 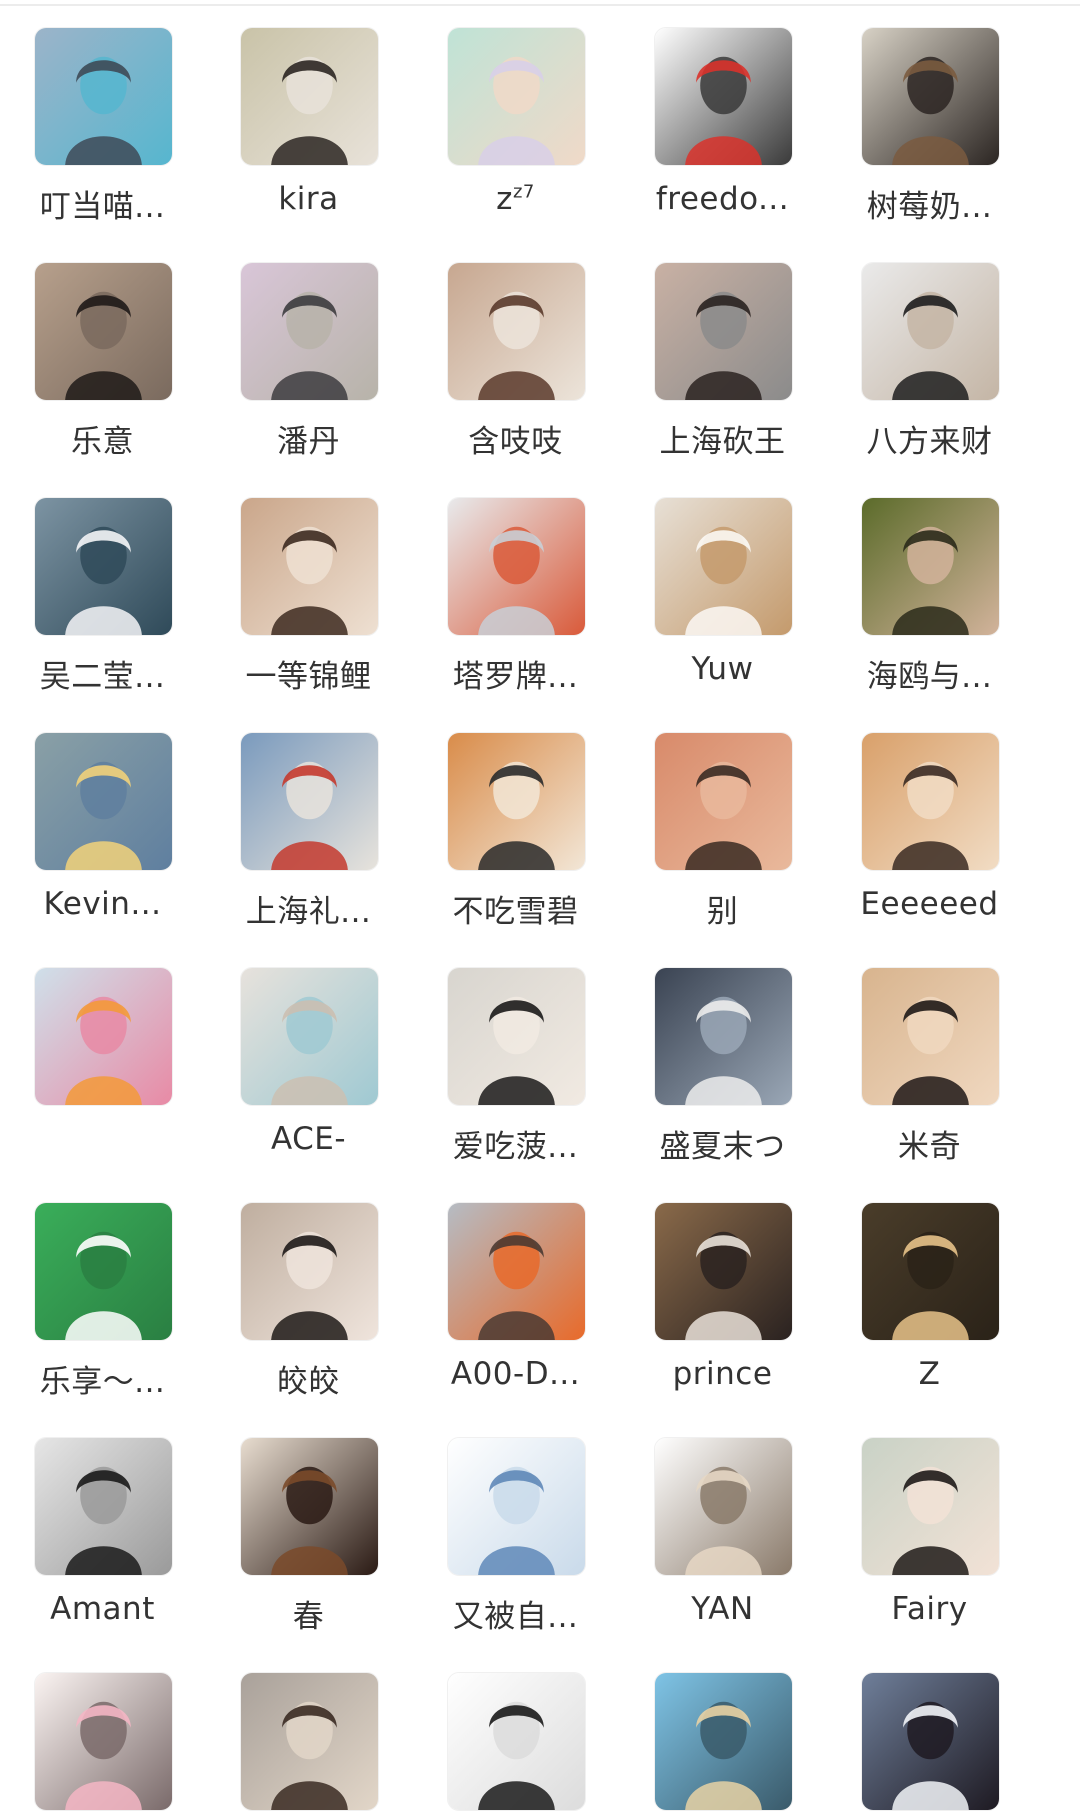 I want to click on child-beach-icon, so click(x=723, y=1741).